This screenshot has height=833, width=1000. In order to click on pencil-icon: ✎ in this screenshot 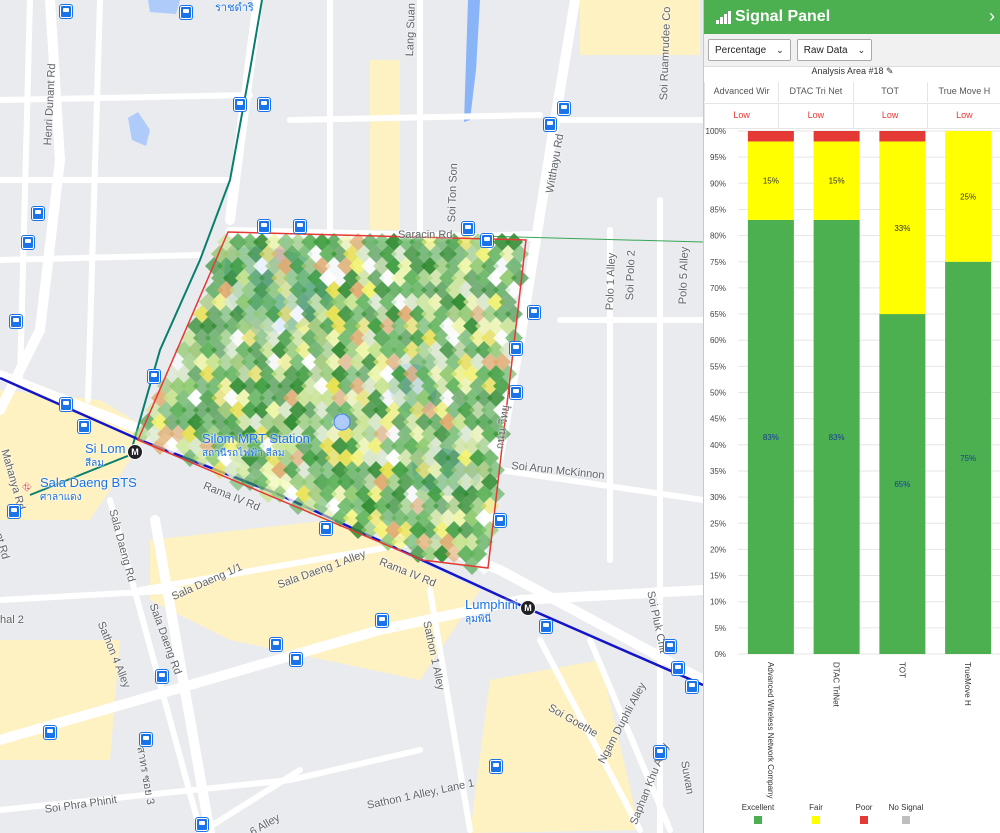, I will do `click(890, 71)`.